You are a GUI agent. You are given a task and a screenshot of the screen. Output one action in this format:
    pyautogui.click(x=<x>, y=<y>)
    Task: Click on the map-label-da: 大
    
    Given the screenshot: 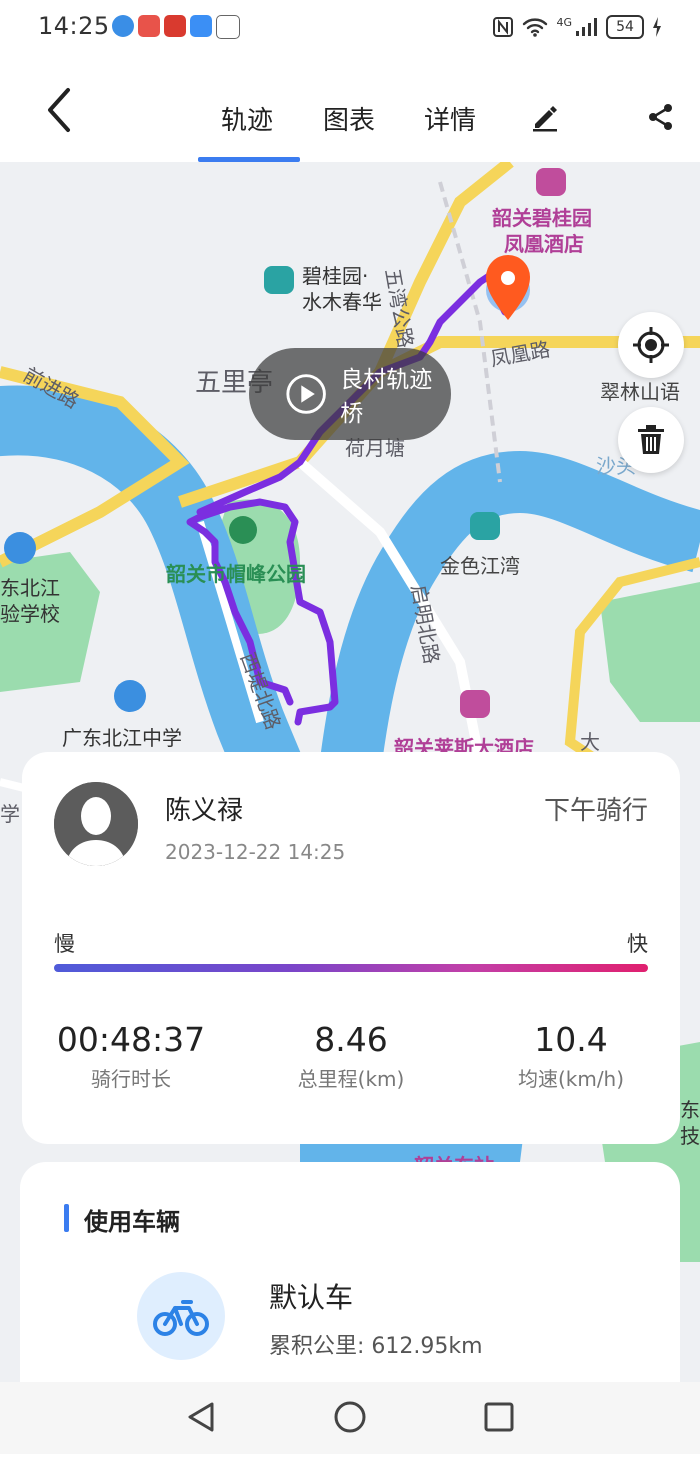 What is the action you would take?
    pyautogui.click(x=590, y=742)
    